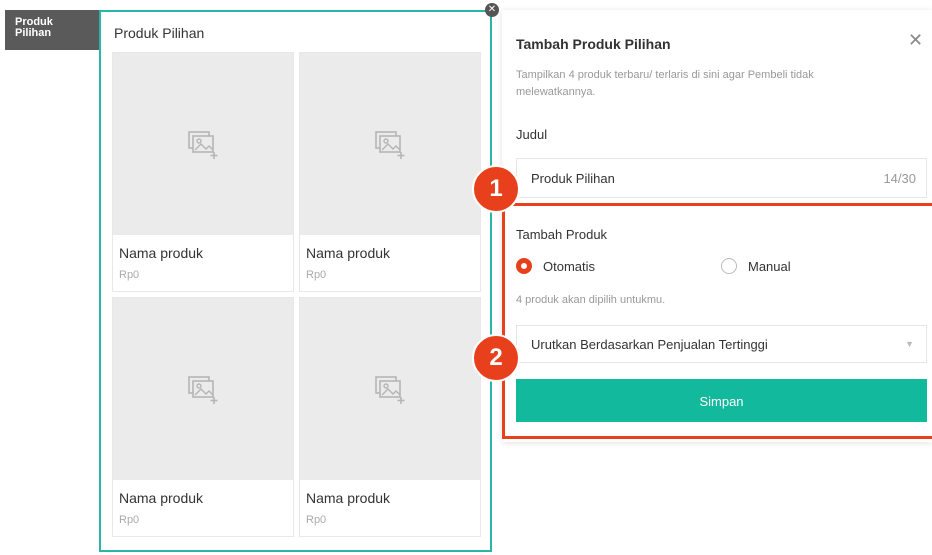 Image resolution: width=932 pixels, height=555 pixels. What do you see at coordinates (915, 40) in the screenshot?
I see `close-icon: ✕` at bounding box center [915, 40].